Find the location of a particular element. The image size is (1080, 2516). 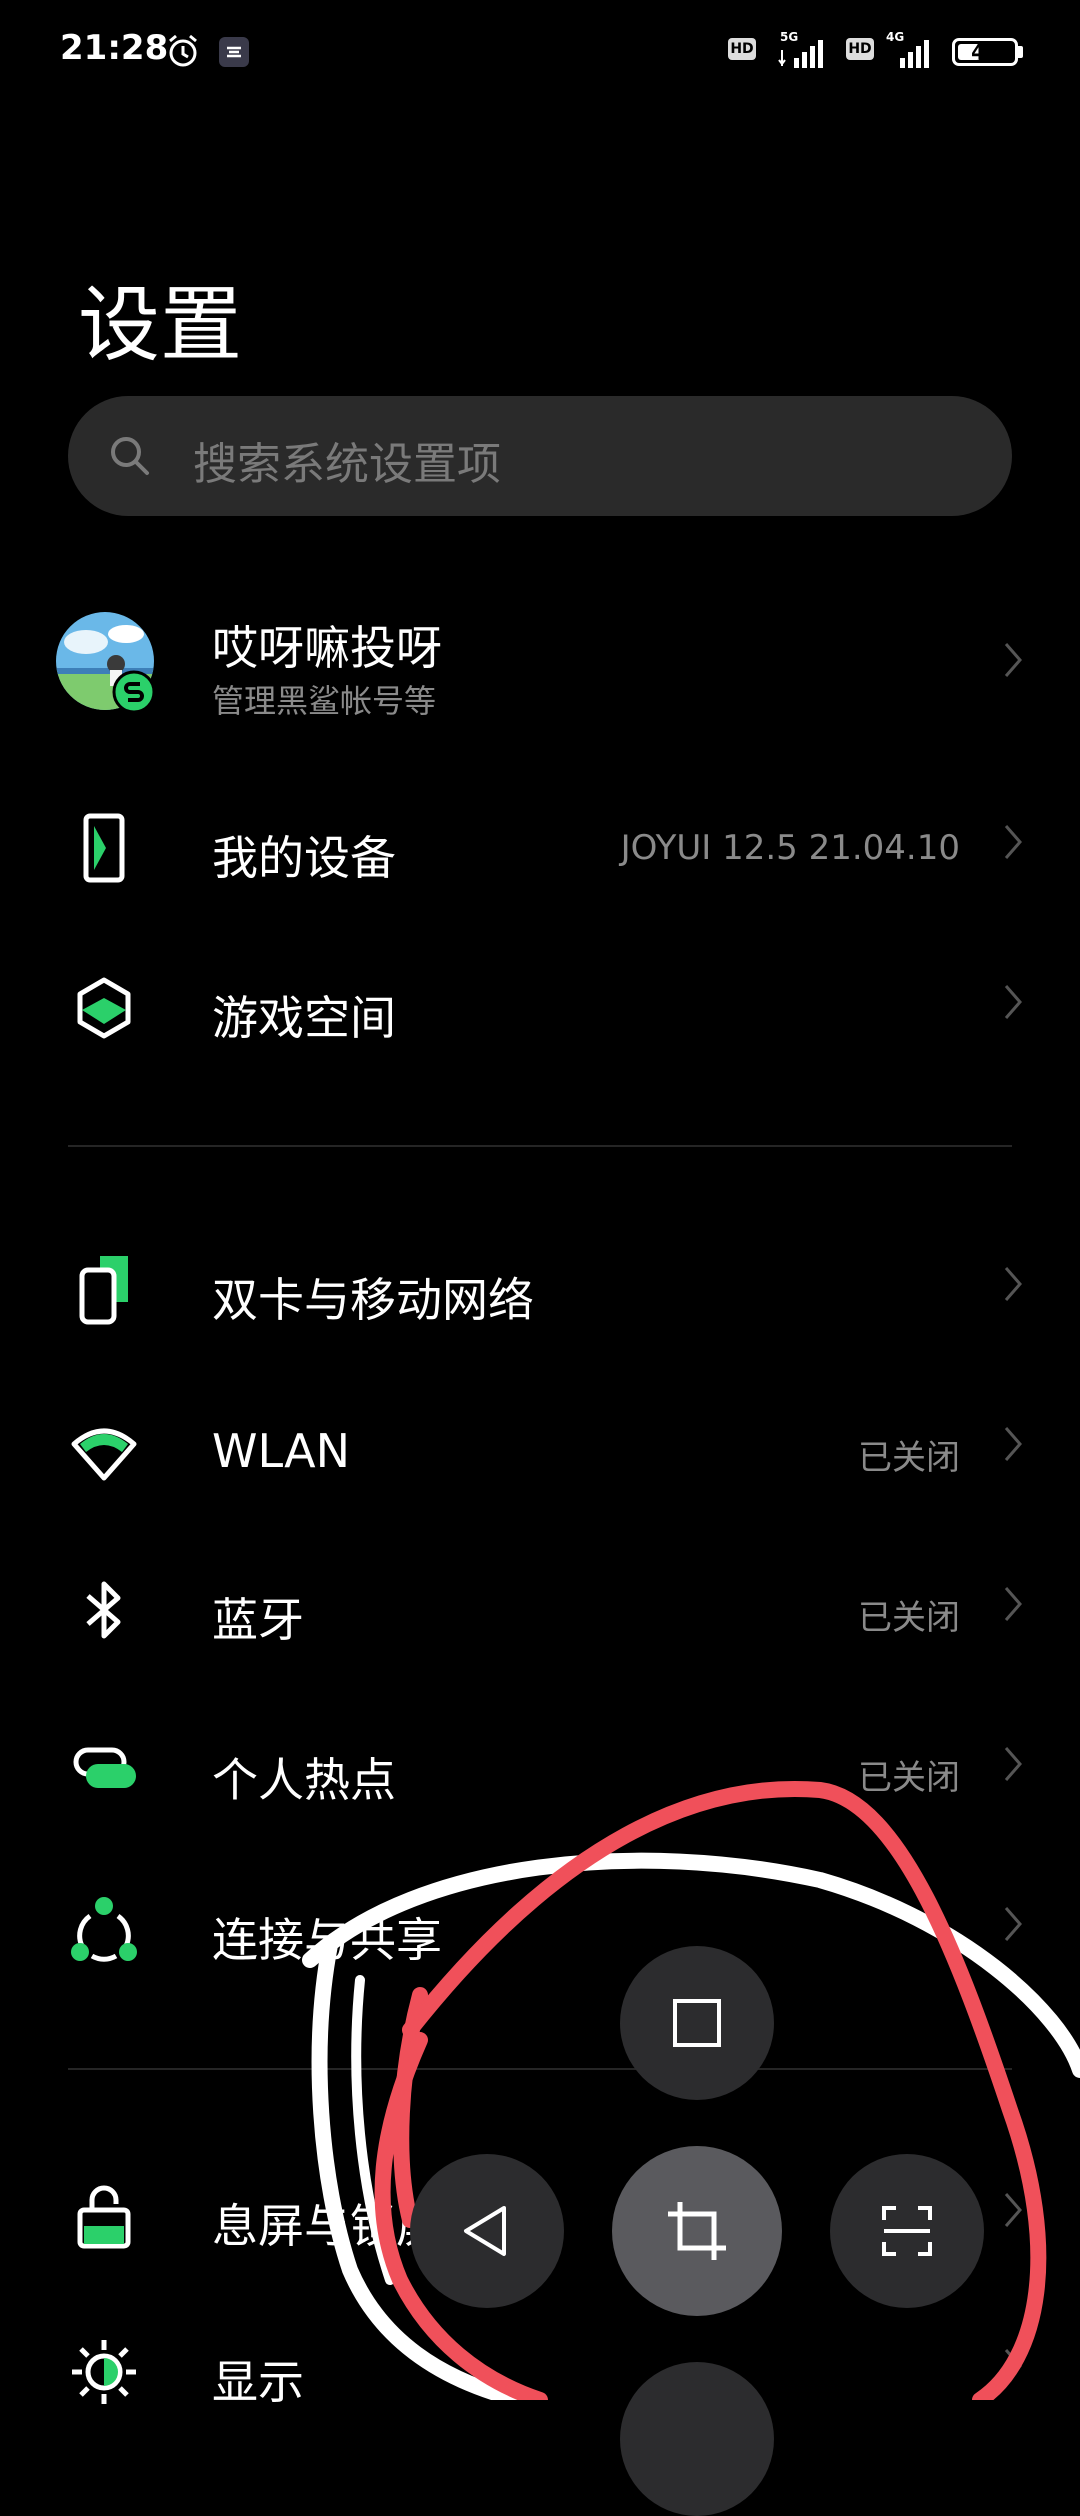

account-row: 哎呀嘛投呀 管理黑鲨帐号等 is located at coordinates (540, 660).